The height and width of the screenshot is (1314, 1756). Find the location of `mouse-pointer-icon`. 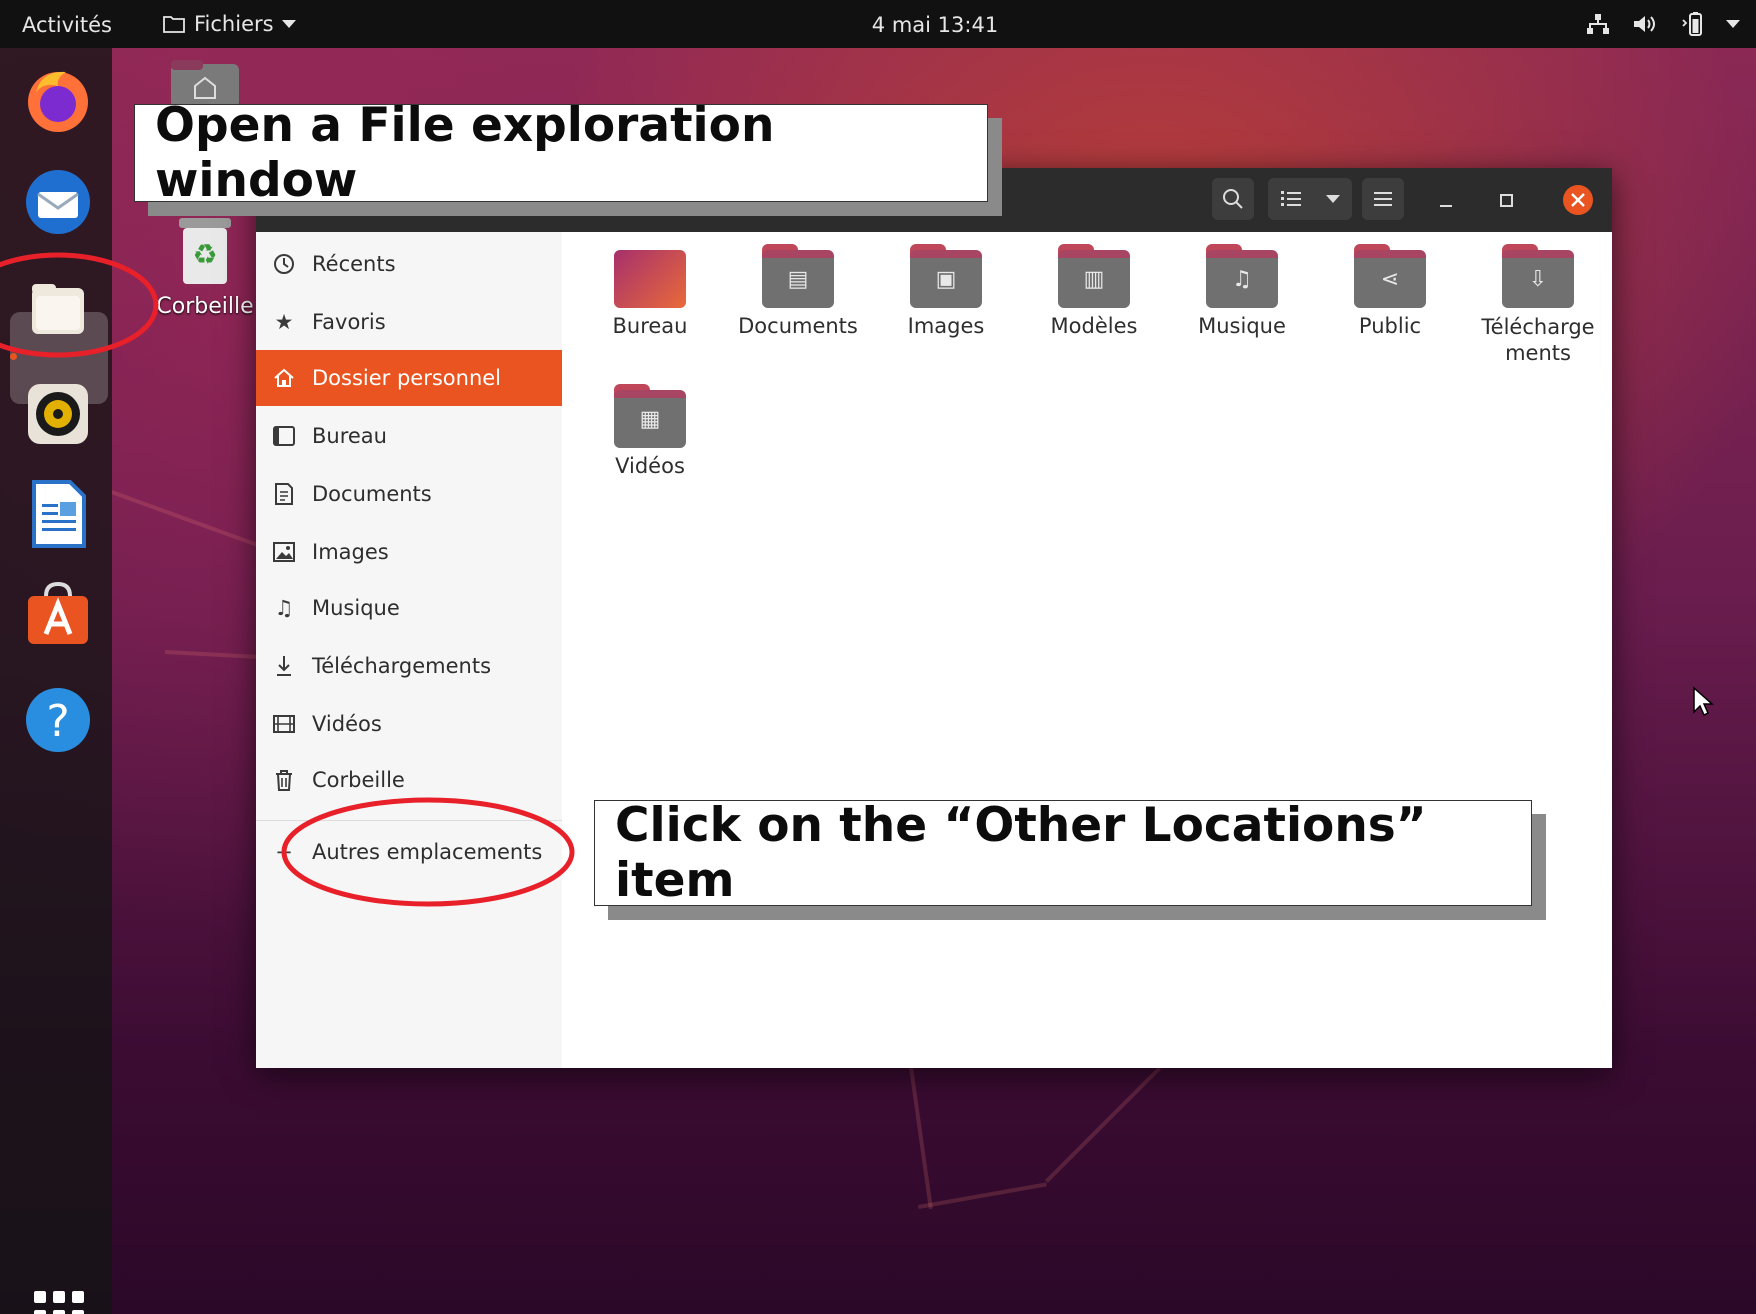

mouse-pointer-icon is located at coordinates (1703, 701).